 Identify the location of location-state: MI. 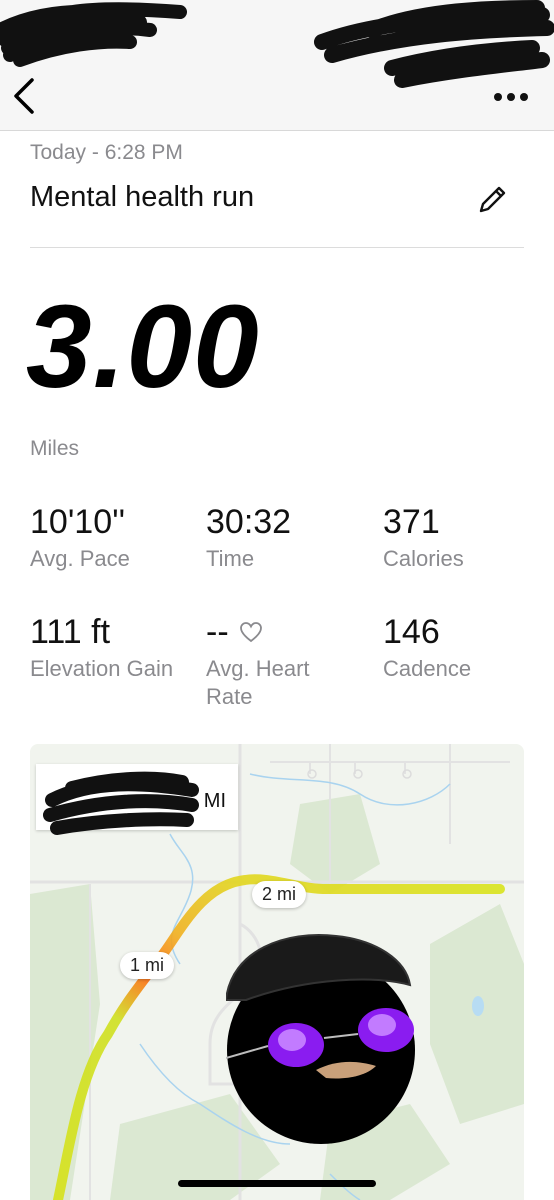
(214, 801).